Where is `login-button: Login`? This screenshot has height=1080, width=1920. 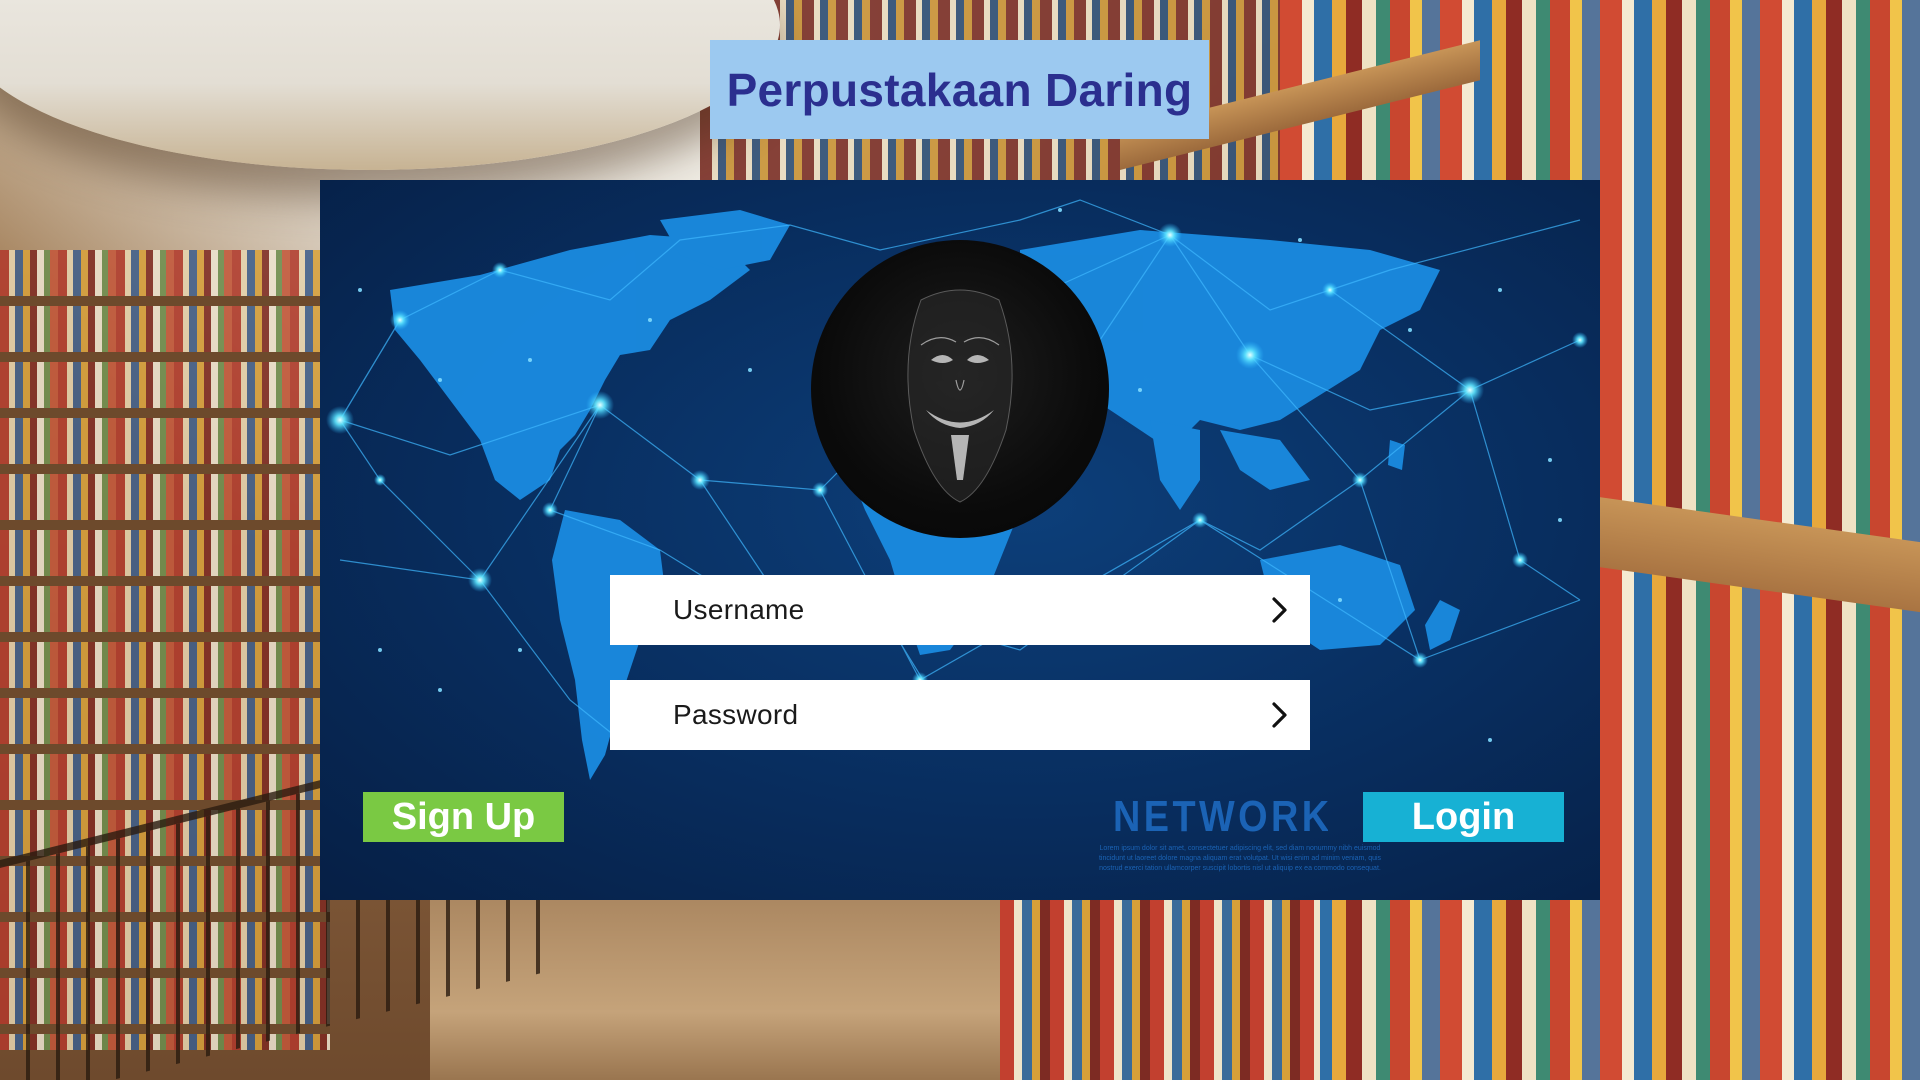 login-button: Login is located at coordinates (1463, 817).